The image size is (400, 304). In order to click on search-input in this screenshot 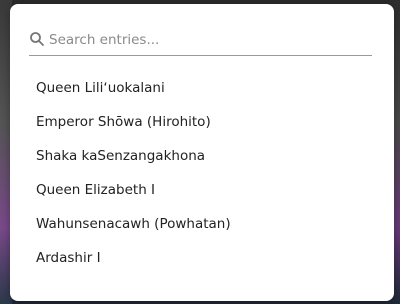, I will do `click(204, 40)`.